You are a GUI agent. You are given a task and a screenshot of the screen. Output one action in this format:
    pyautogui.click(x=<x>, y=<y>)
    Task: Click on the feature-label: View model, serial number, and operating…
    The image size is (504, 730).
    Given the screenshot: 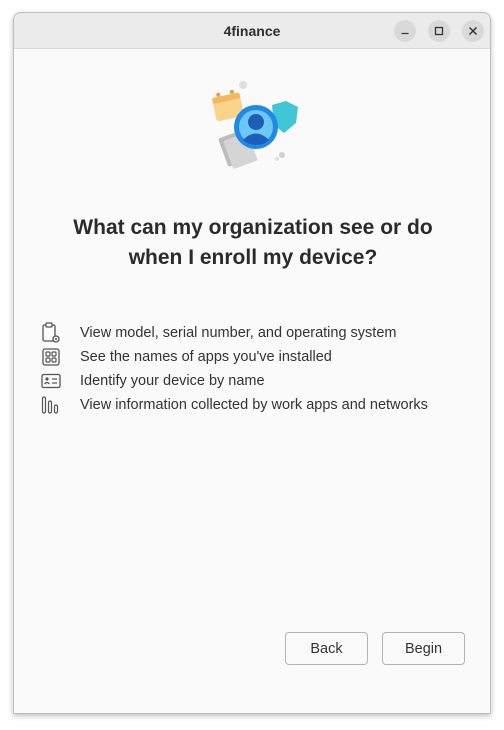 What is the action you would take?
    pyautogui.click(x=238, y=333)
    